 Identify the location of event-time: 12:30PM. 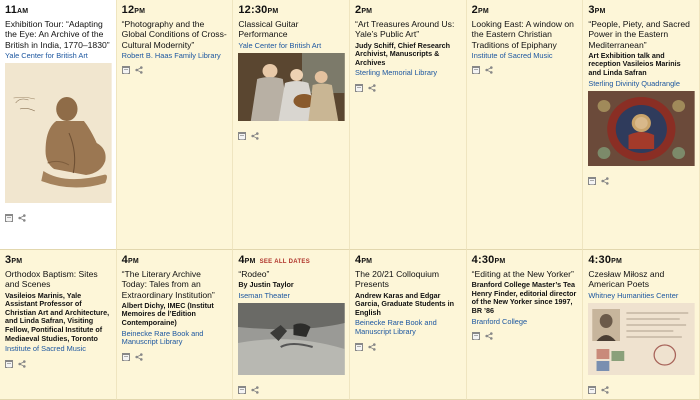
(258, 10).